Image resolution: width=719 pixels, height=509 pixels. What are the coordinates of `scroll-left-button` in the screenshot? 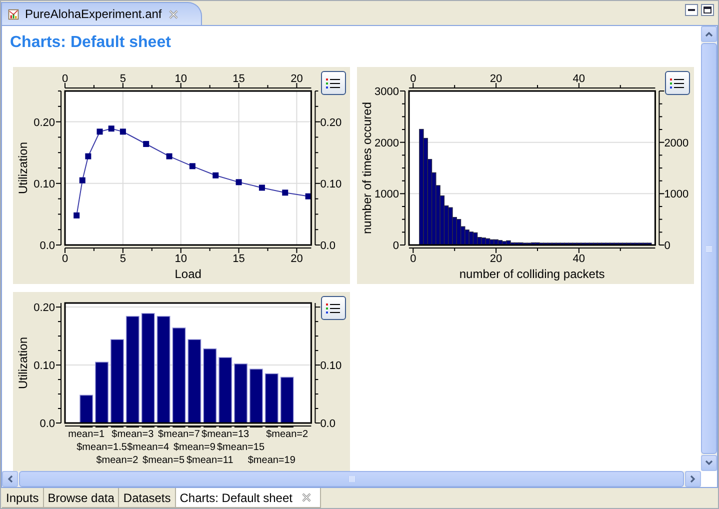 It's located at (10, 479).